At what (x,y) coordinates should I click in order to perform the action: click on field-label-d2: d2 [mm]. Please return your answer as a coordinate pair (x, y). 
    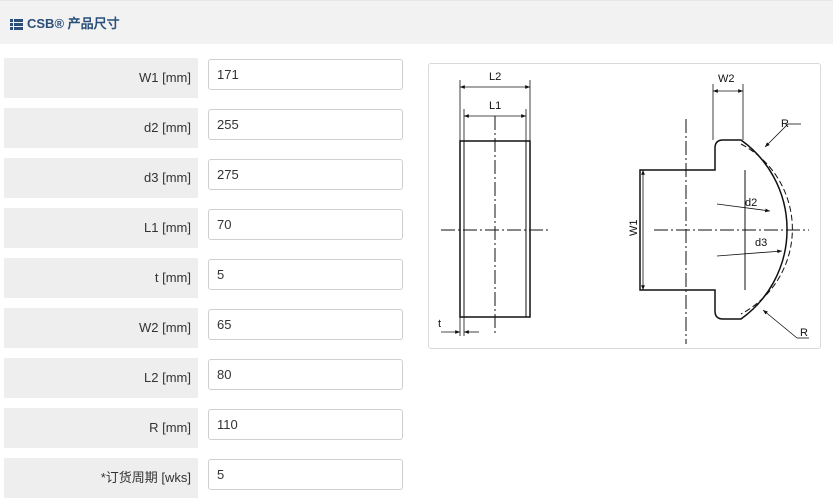
    Looking at the image, I should click on (101, 128).